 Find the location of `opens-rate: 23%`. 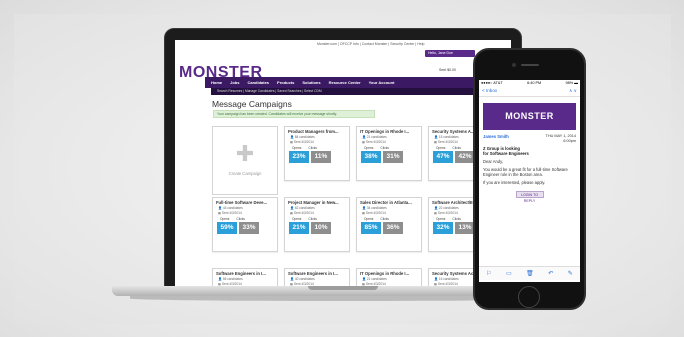

opens-rate: 23% is located at coordinates (299, 157).